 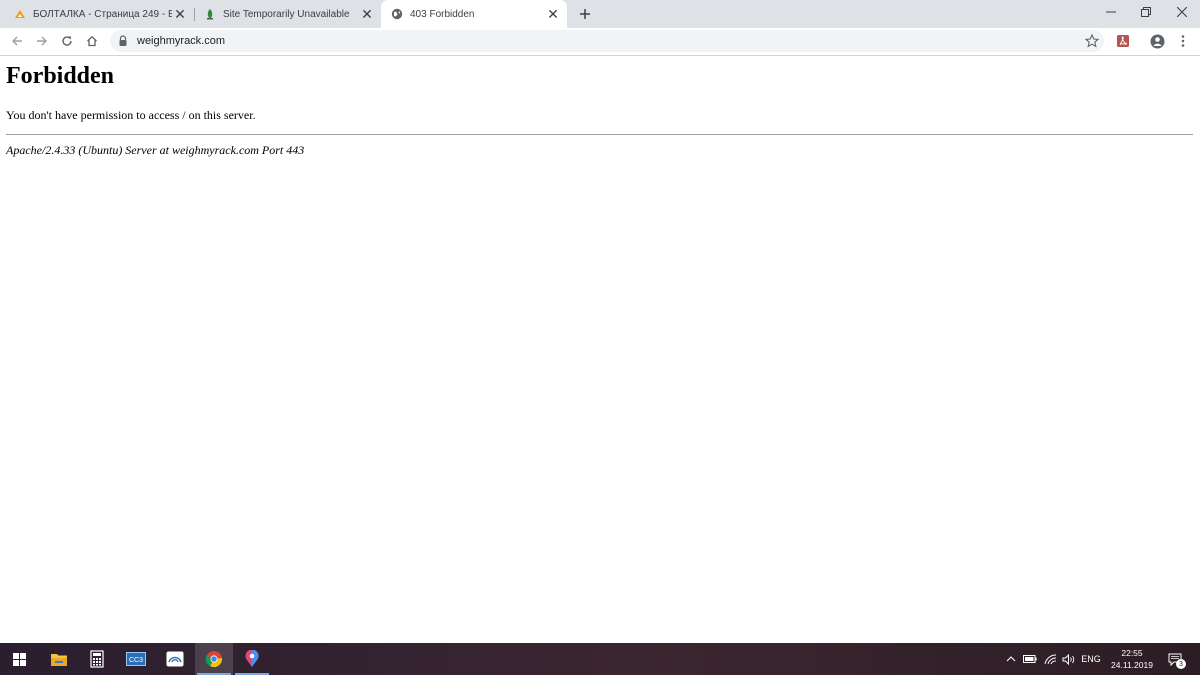 I want to click on cc3-app-icon: CC3, so click(x=136, y=659).